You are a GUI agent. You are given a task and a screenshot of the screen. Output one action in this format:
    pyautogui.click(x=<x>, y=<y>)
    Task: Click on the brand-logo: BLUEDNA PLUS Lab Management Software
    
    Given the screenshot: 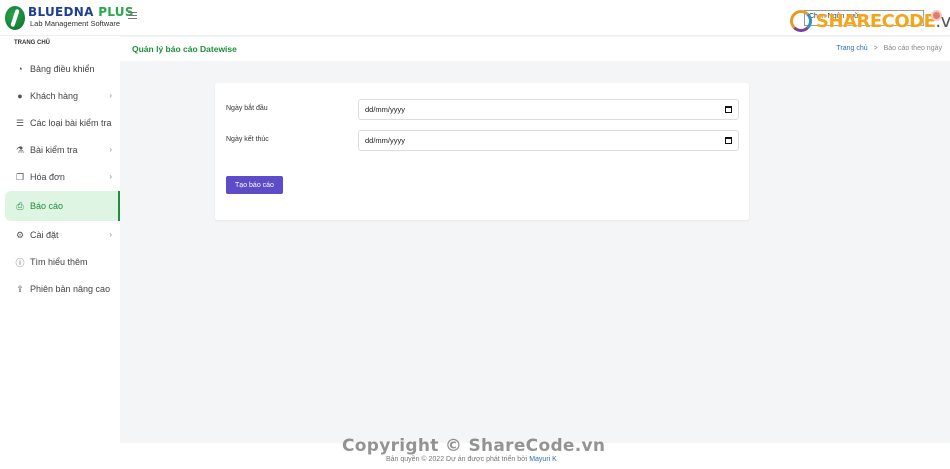 What is the action you would take?
    pyautogui.click(x=69, y=18)
    